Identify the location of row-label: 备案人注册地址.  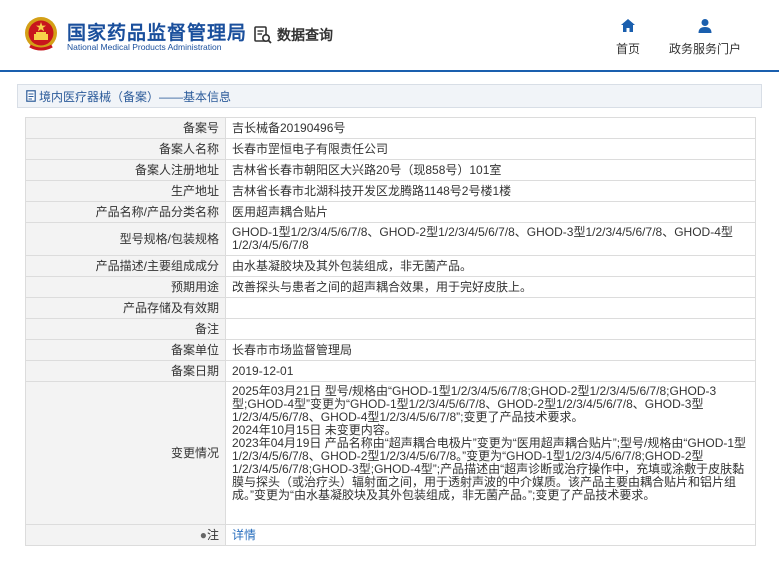
(125, 170).